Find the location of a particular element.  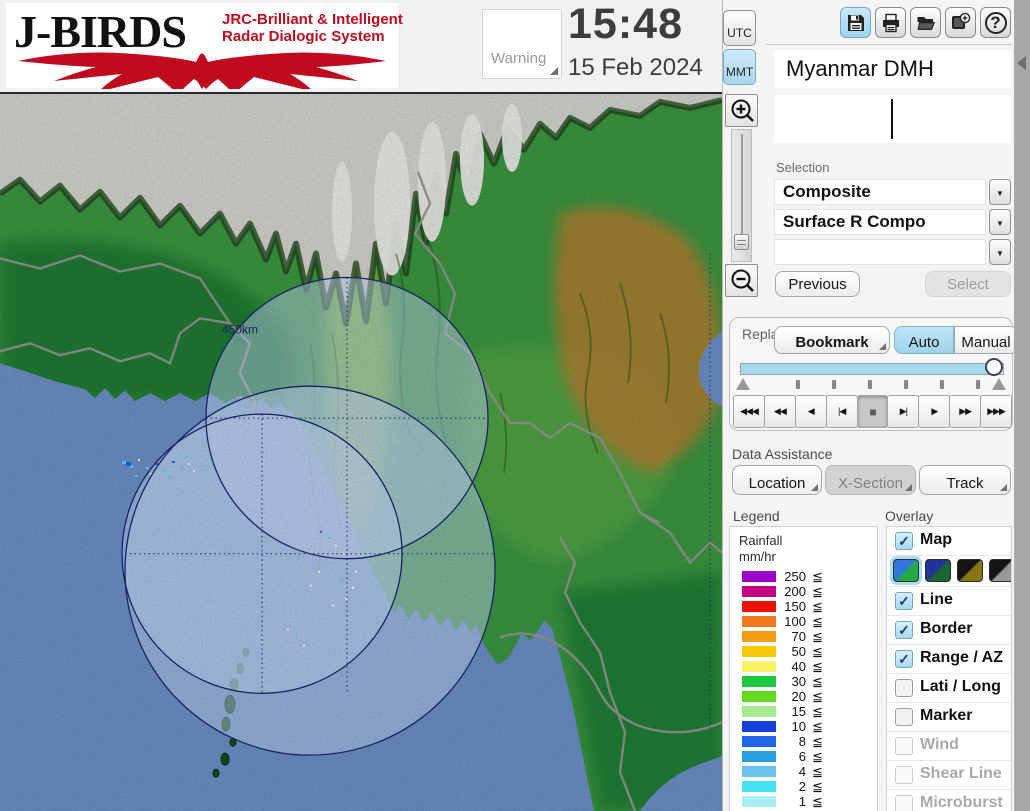

product-type-dropdown: Surface R Compo ▼ is located at coordinates (892, 222).